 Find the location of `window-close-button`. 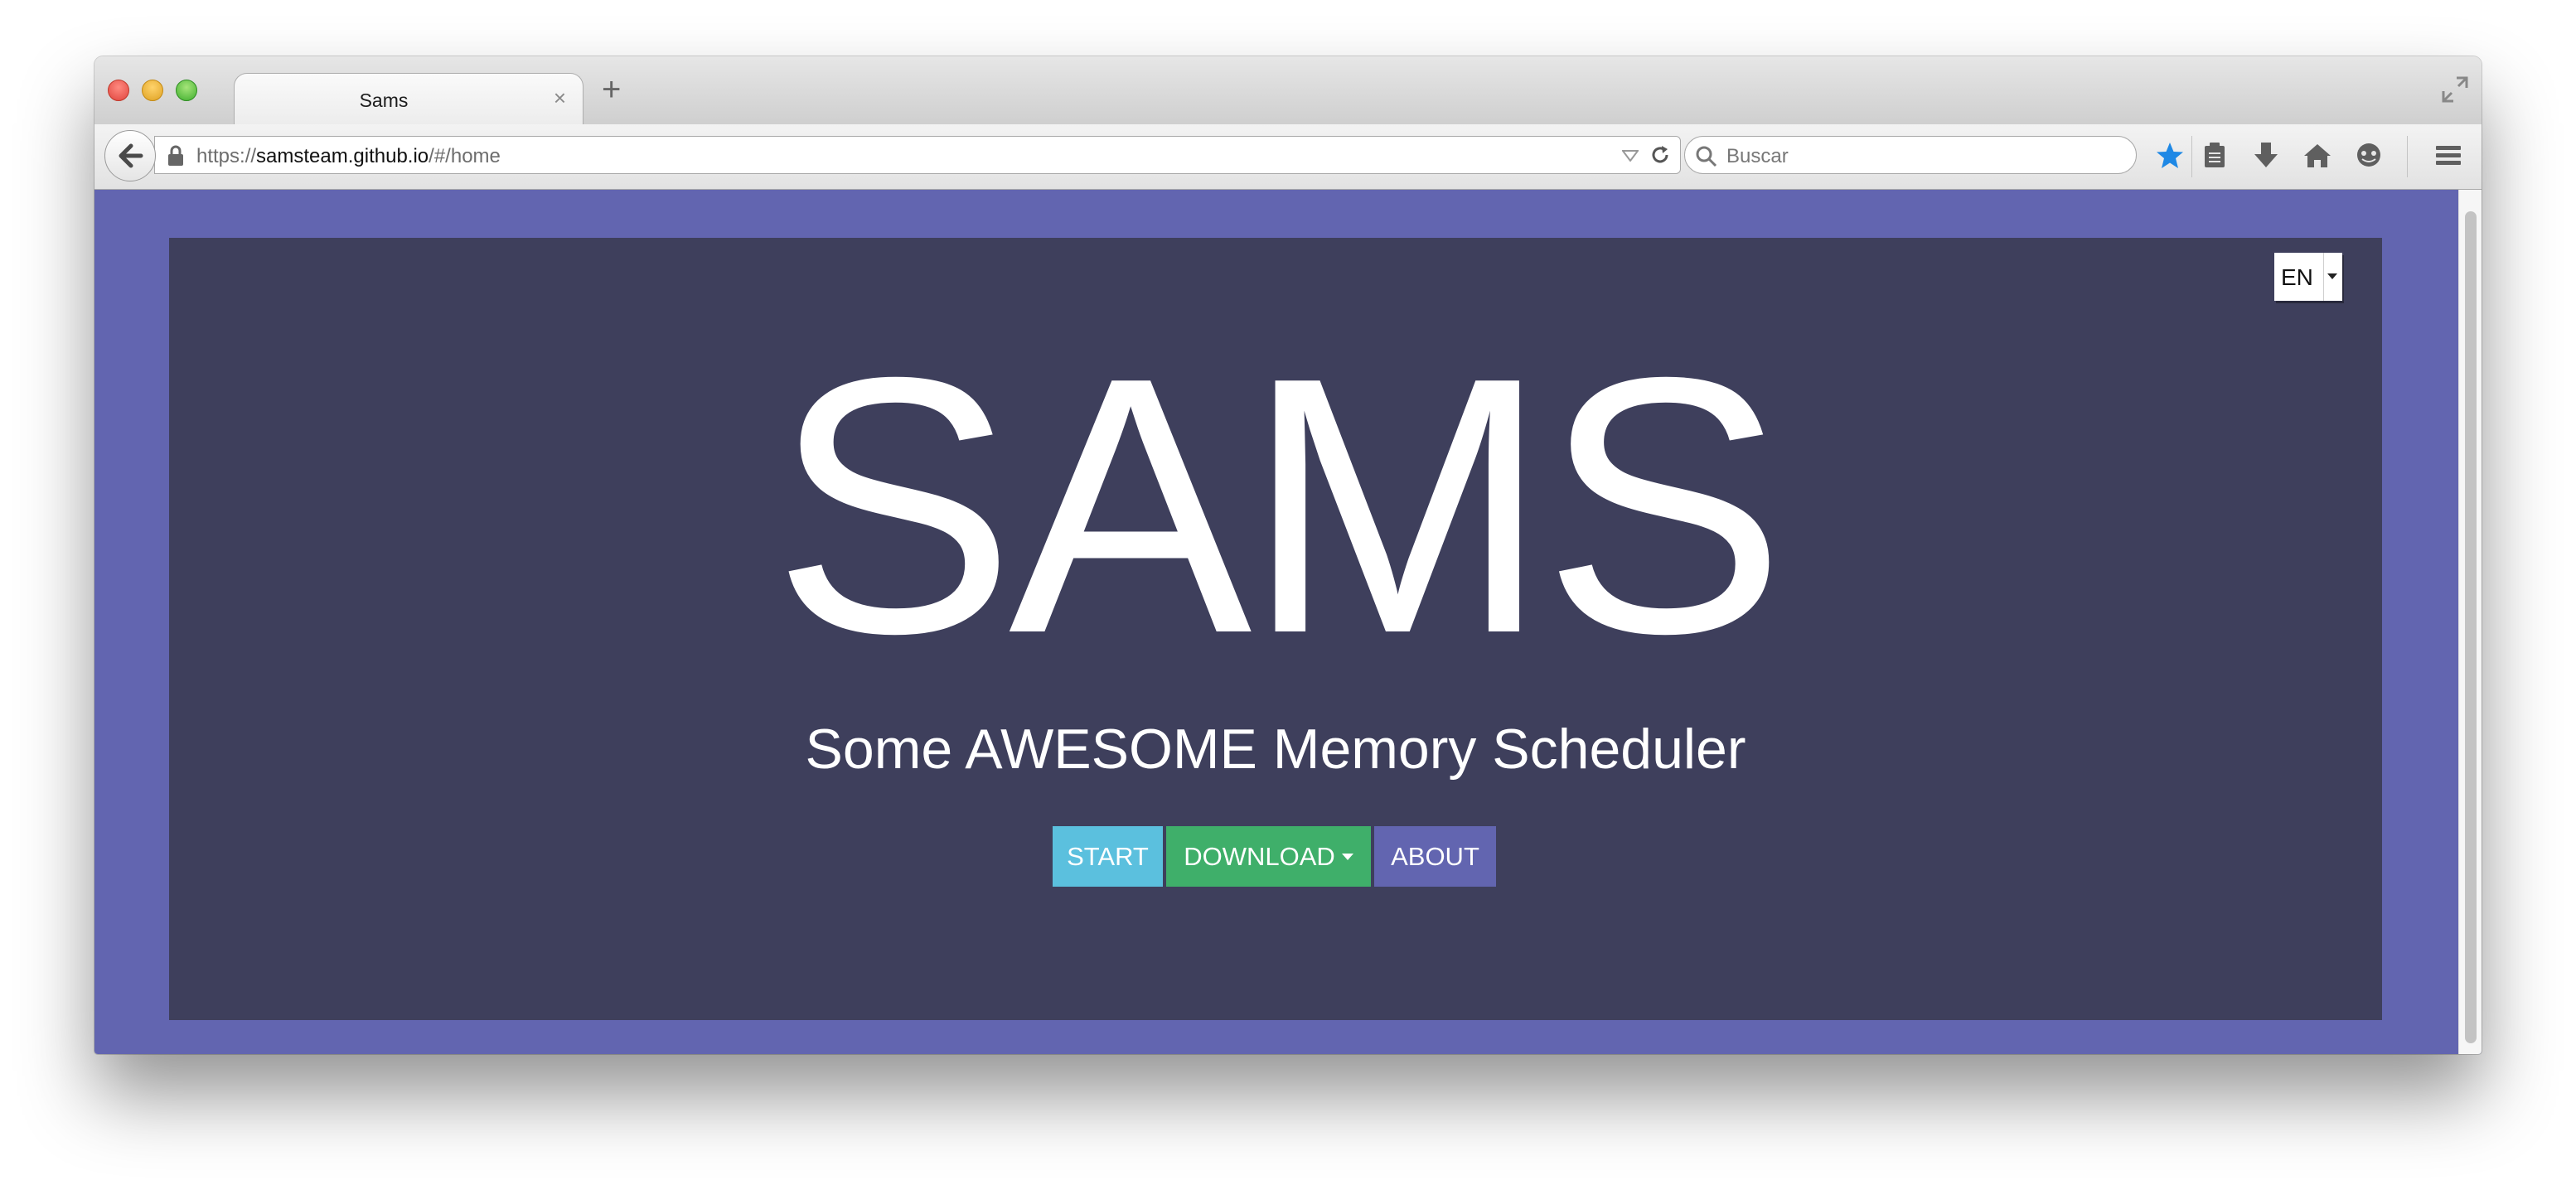

window-close-button is located at coordinates (118, 90).